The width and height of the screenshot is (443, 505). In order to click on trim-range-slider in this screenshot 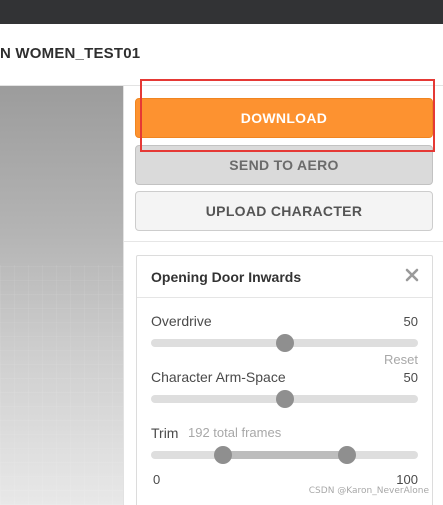, I will do `click(284, 455)`.